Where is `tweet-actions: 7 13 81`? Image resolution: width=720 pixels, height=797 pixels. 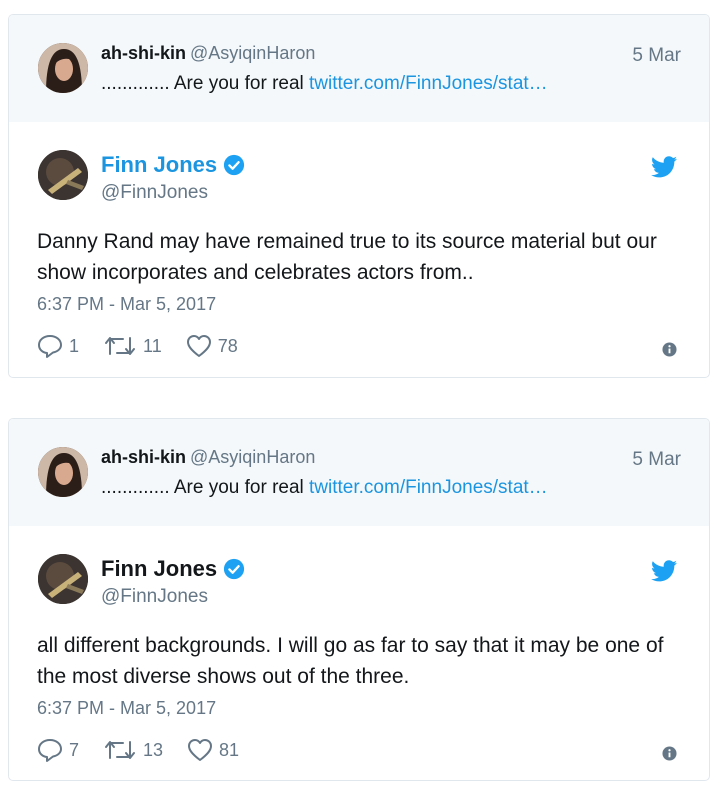
tweet-actions: 7 13 81 is located at coordinates (150, 750).